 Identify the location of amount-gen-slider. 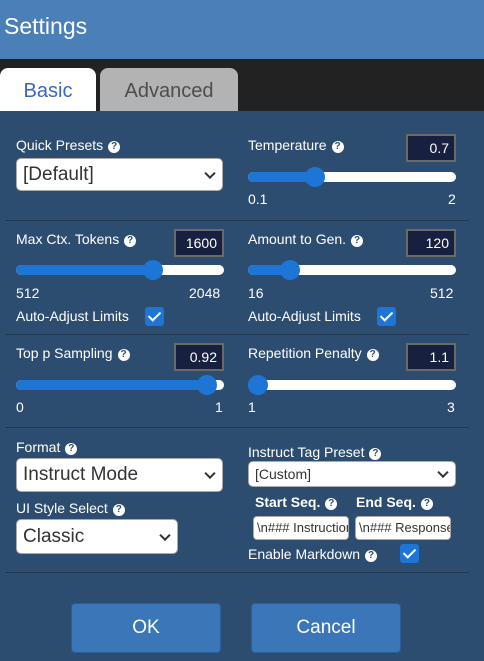
(352, 270).